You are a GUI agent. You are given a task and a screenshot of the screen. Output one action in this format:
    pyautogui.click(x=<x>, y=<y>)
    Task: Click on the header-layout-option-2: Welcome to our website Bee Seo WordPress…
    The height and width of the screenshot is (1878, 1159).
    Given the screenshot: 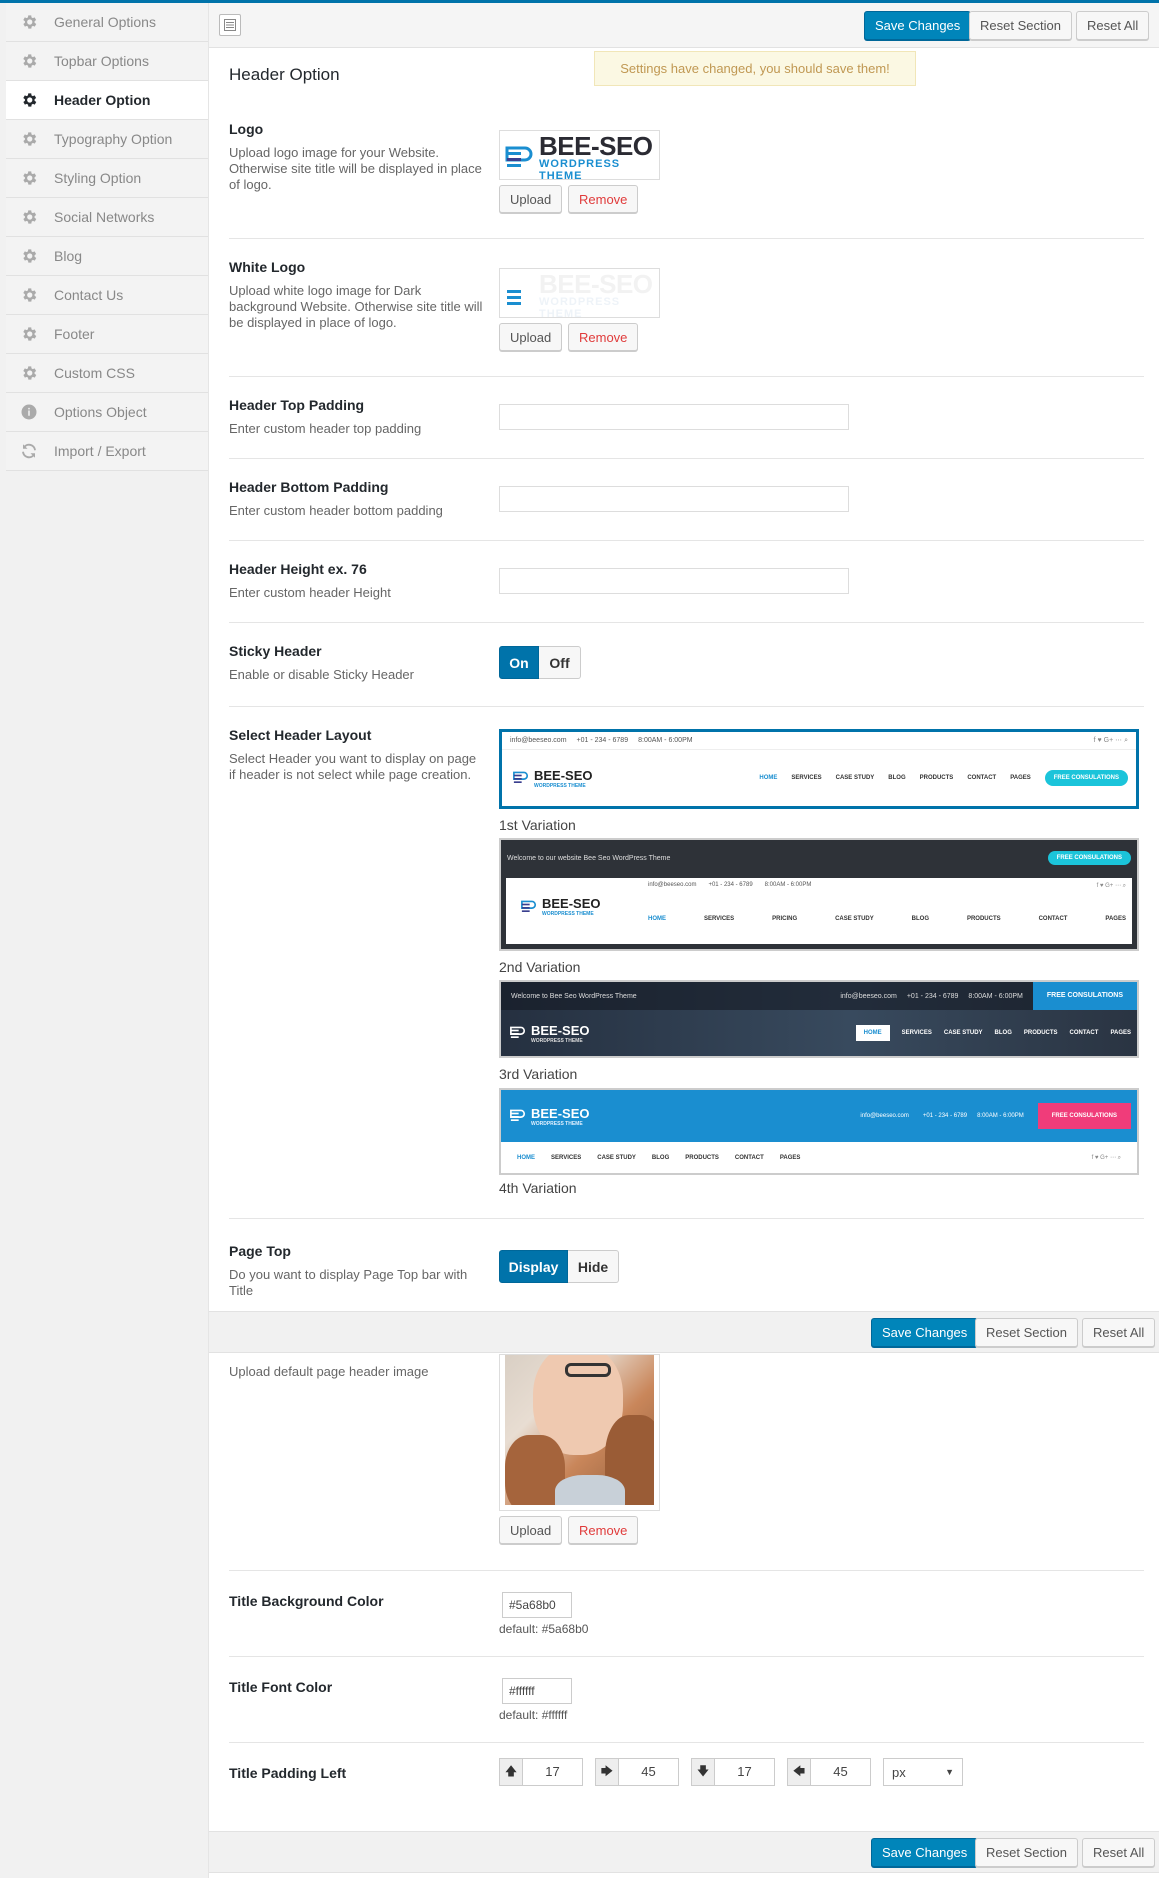 What is the action you would take?
    pyautogui.click(x=819, y=894)
    